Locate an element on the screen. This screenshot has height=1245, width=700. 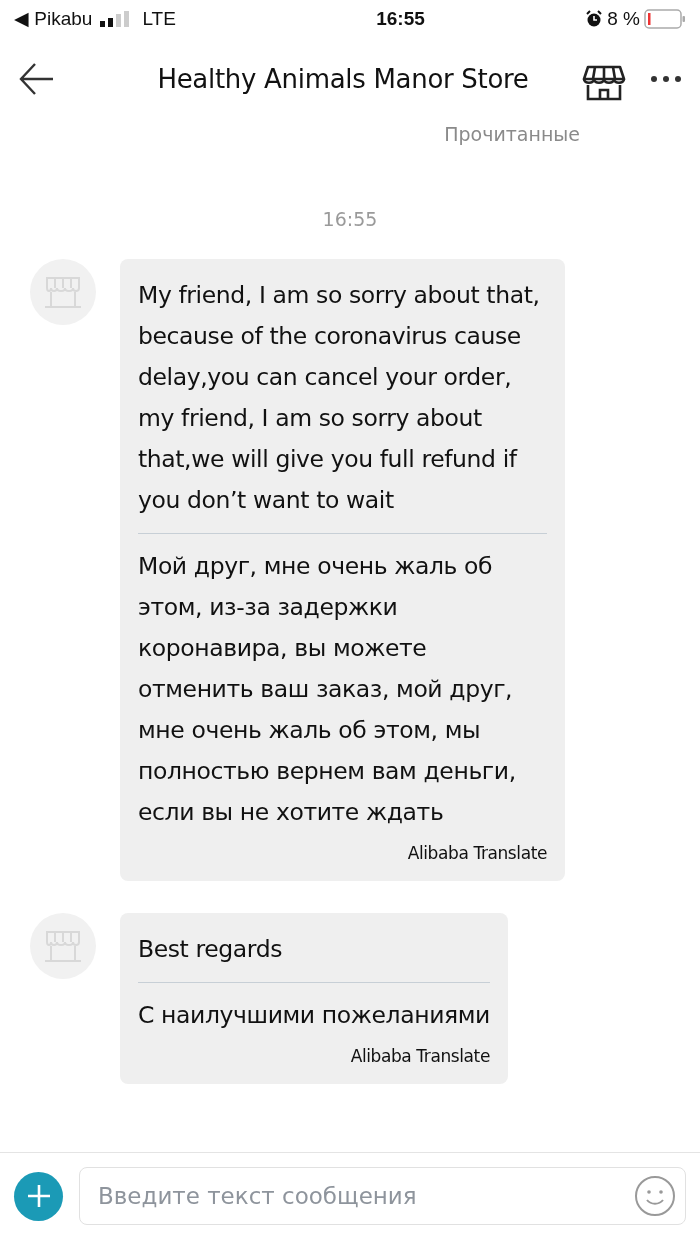
back-icon is located at coordinates (37, 79).